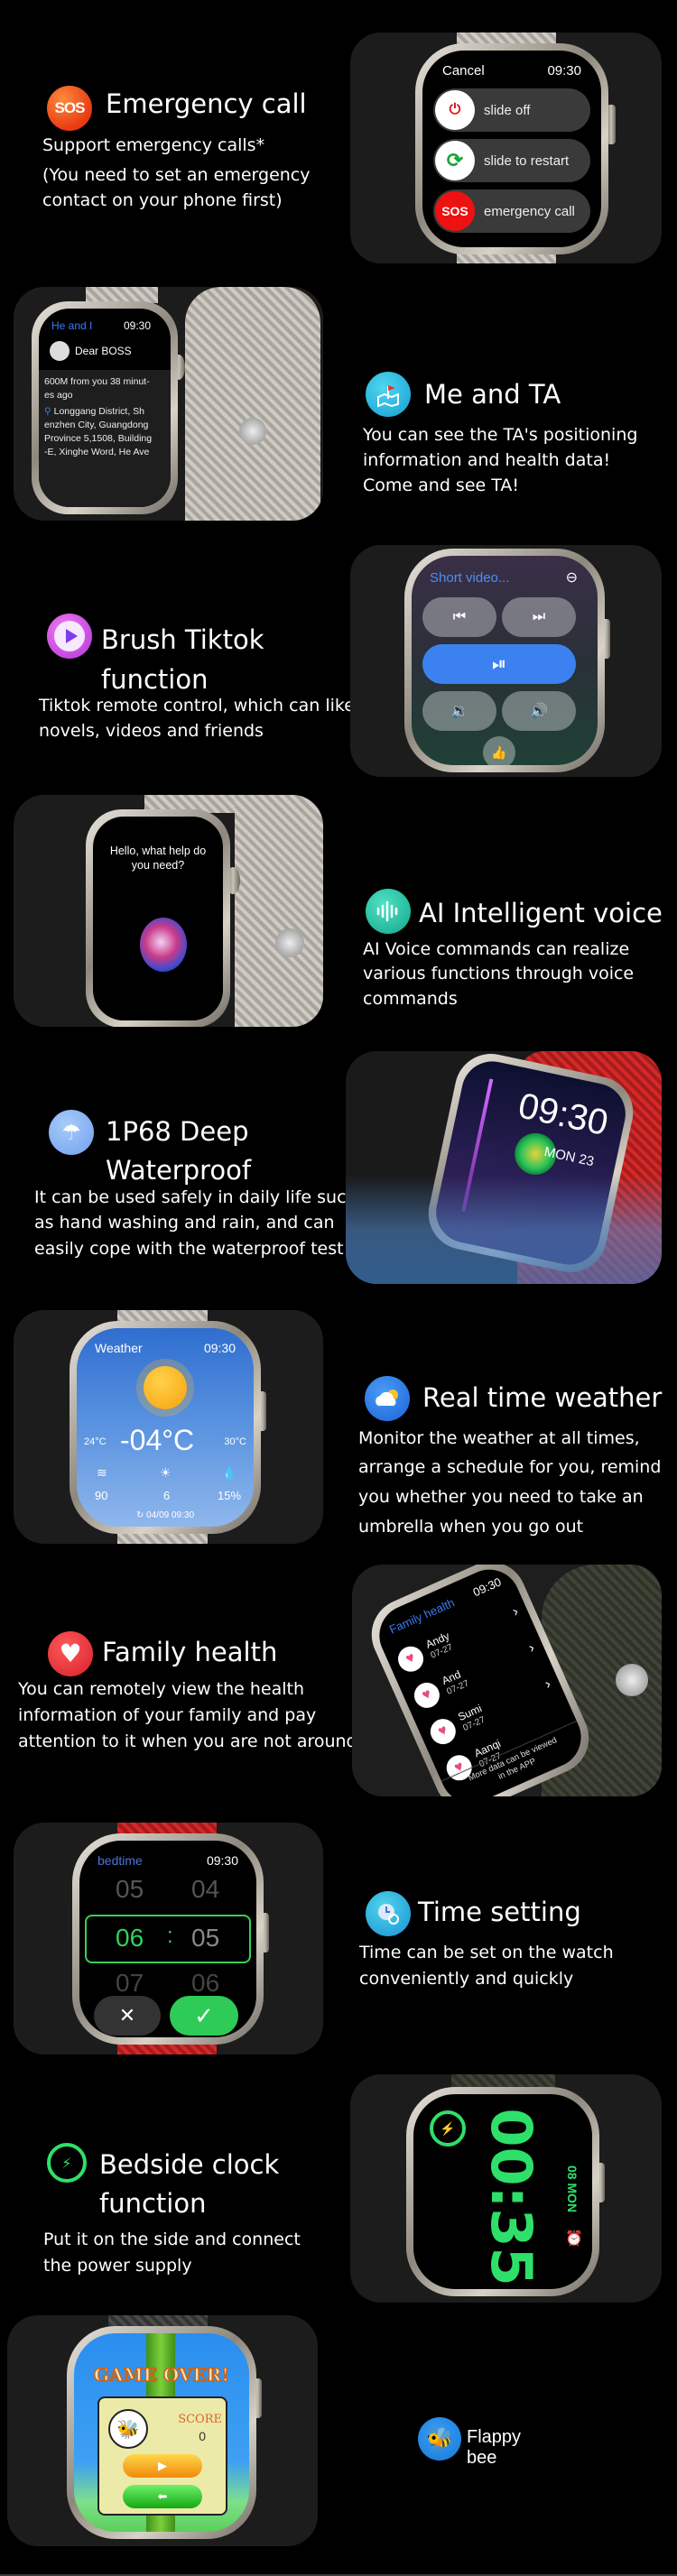 This screenshot has height=2576, width=677. Describe the element at coordinates (411, 1659) in the screenshot. I see `health-heart-icon: ♥` at that location.